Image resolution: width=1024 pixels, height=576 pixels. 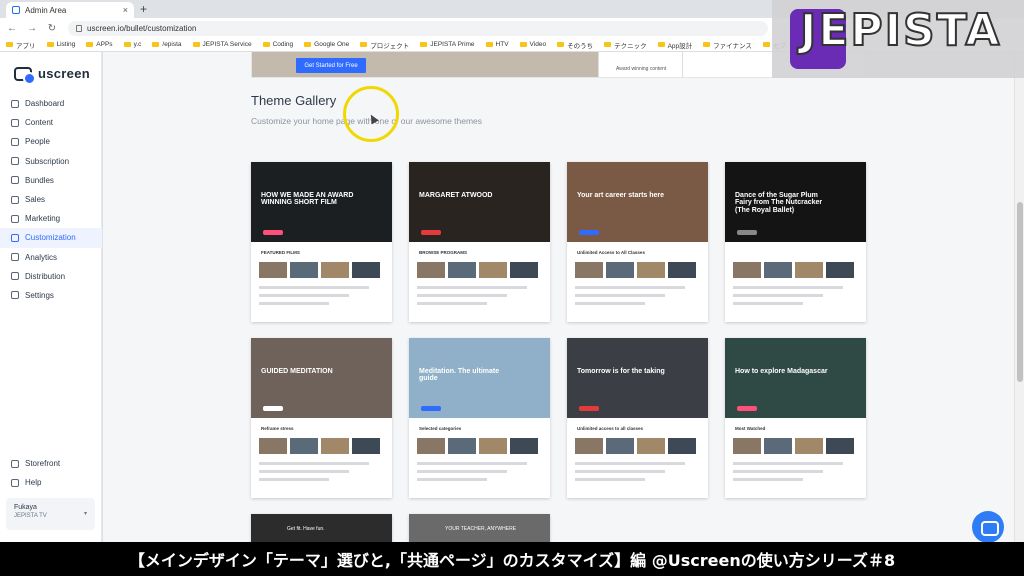 What do you see at coordinates (15, 237) in the screenshot?
I see `brush-icon` at bounding box center [15, 237].